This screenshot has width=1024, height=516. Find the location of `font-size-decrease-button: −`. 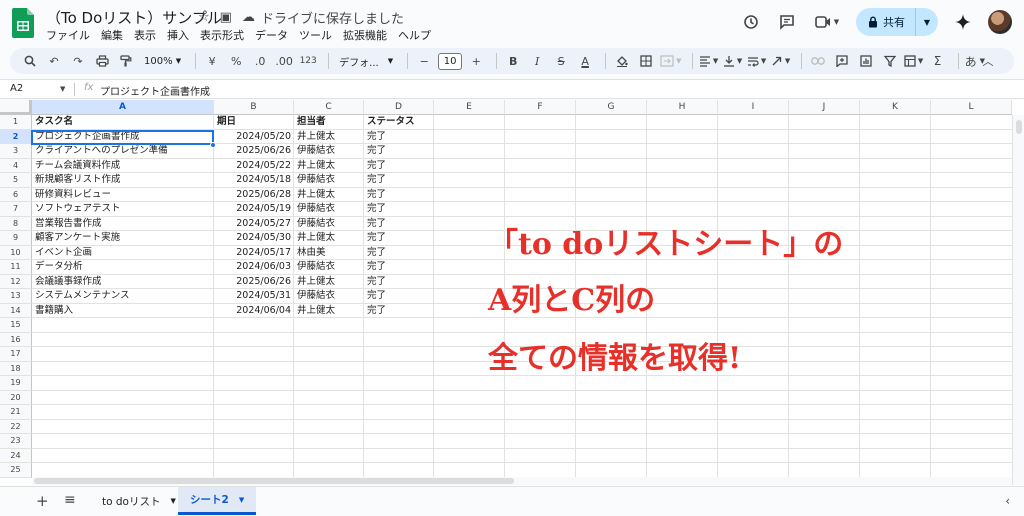

font-size-decrease-button: − is located at coordinates (424, 61).